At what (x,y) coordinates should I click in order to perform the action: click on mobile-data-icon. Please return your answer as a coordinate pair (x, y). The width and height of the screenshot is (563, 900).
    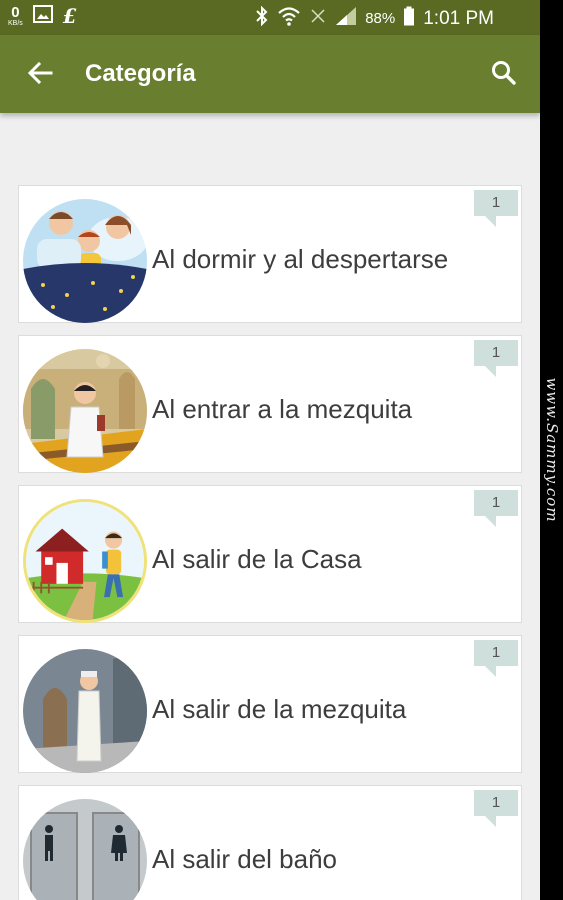
    Looking at the image, I should click on (318, 18).